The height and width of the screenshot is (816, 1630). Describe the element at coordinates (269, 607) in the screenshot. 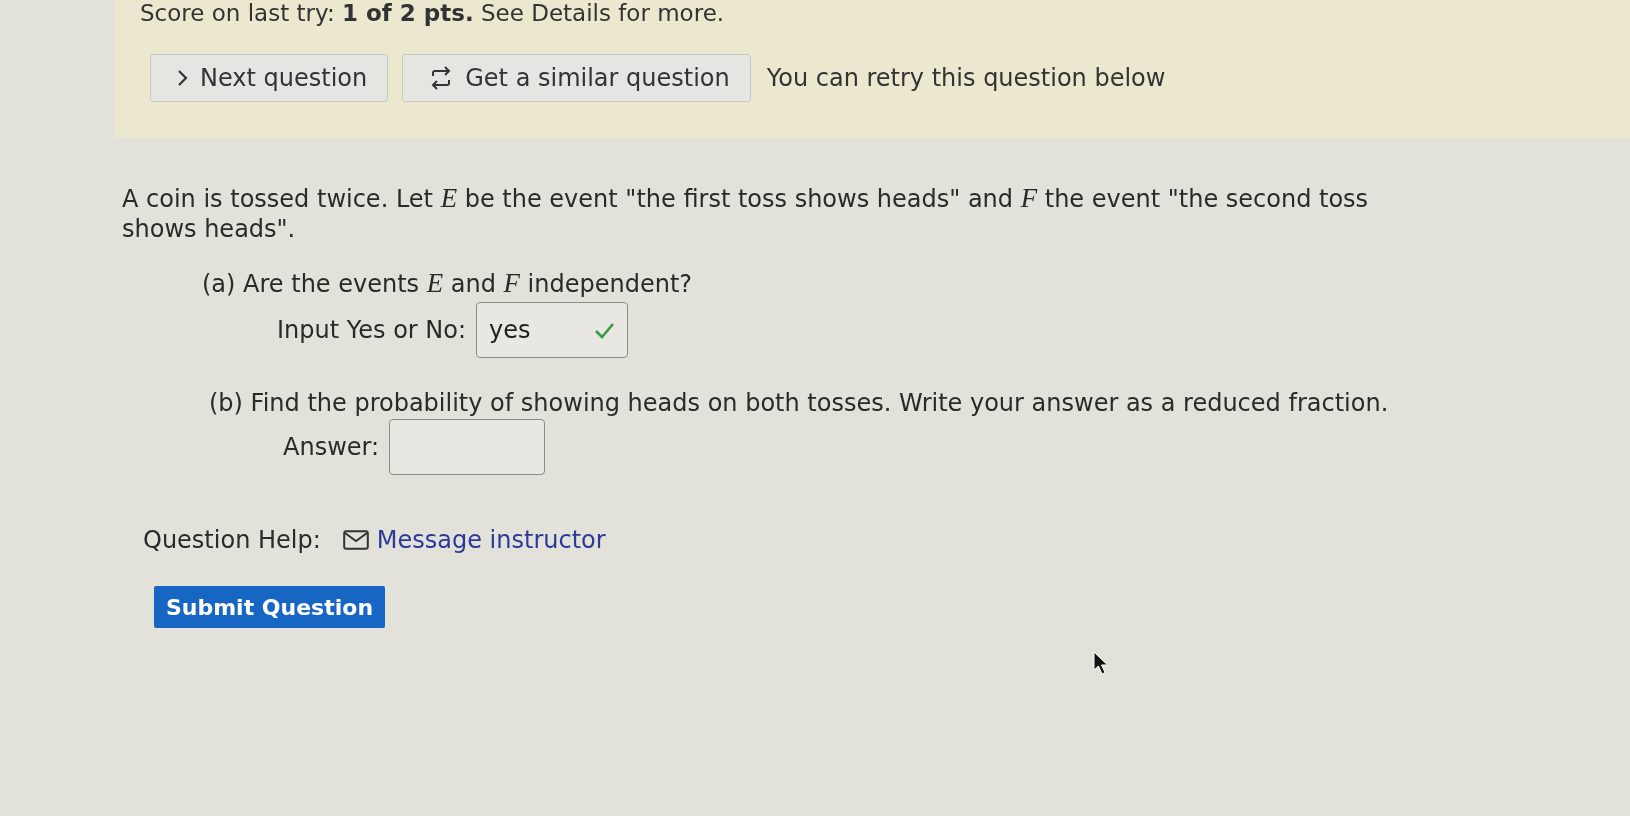

I see `submit-question-button: Submit Question` at that location.